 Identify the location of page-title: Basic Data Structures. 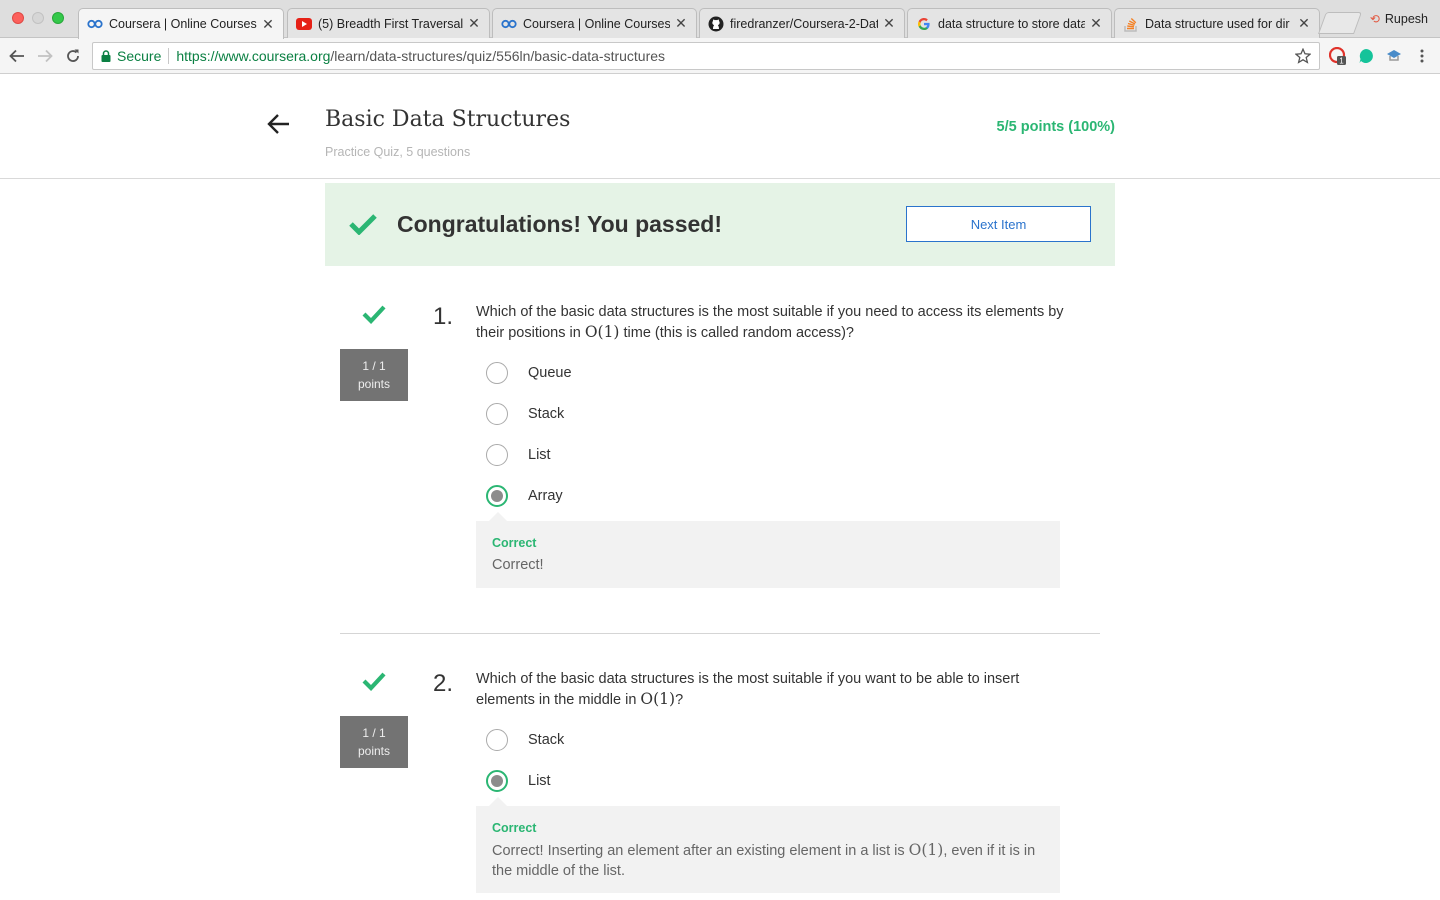
(448, 119).